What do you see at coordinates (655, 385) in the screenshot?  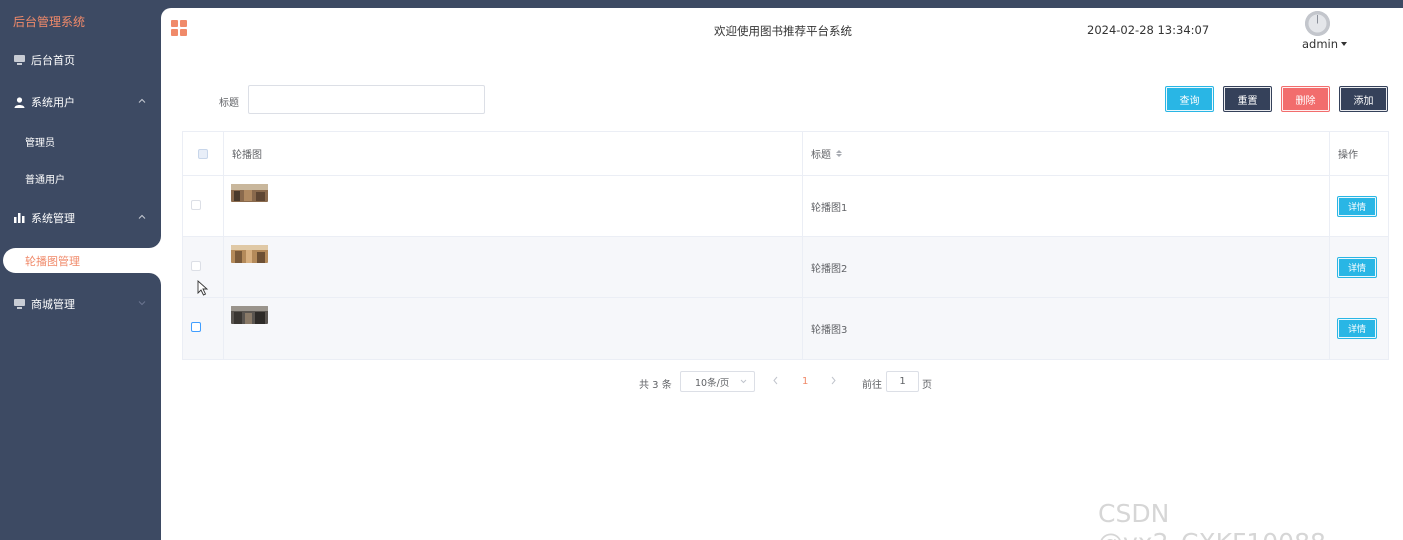 I see `pagination-total: 共 3 条` at bounding box center [655, 385].